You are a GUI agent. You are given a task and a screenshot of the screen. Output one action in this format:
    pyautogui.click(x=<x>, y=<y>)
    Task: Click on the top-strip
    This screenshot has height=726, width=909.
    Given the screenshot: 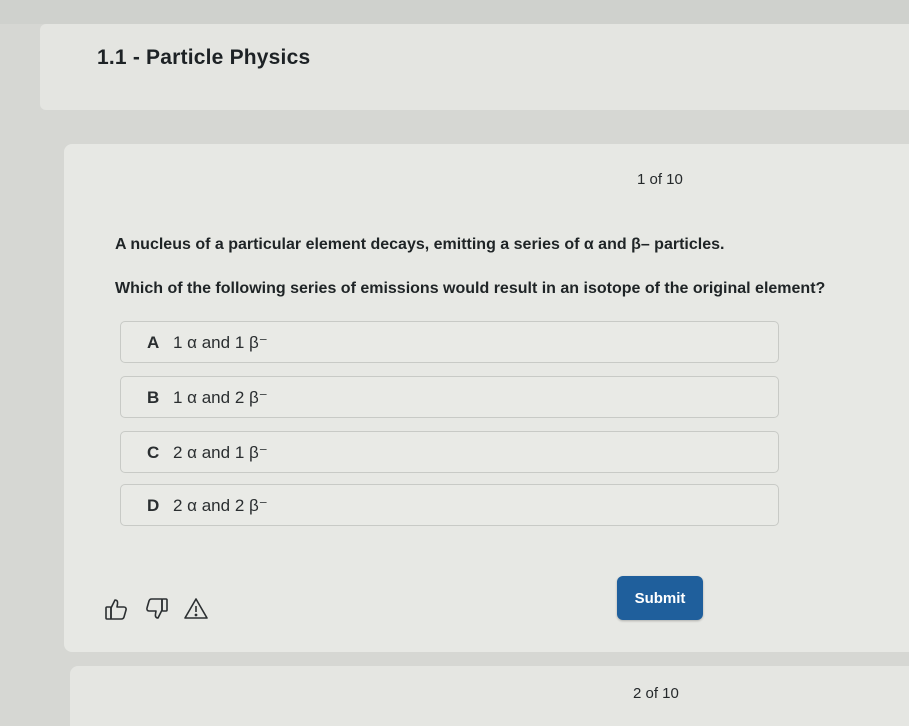 What is the action you would take?
    pyautogui.click(x=454, y=12)
    